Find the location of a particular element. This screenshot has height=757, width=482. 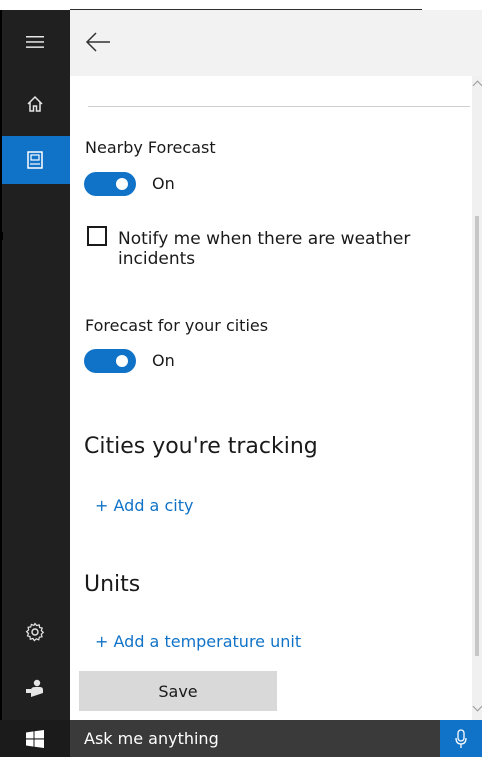

back-arrow-icon is located at coordinates (97, 42).